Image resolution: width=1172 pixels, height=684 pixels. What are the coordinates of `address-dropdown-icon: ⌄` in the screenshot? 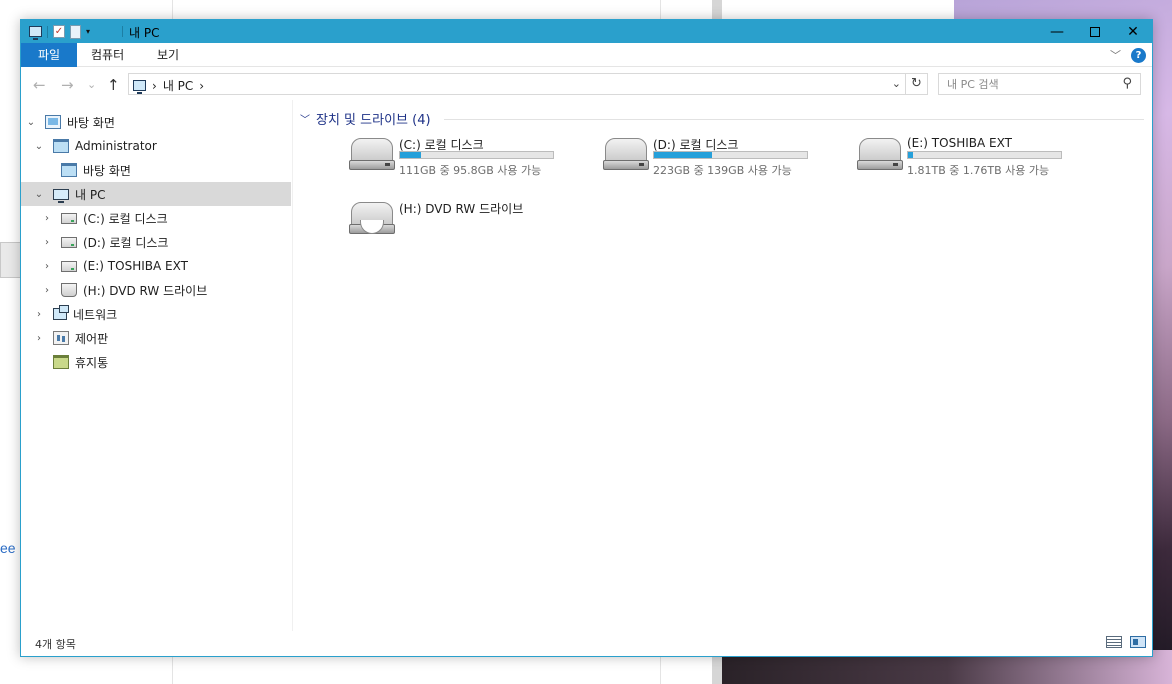 It's located at (896, 83).